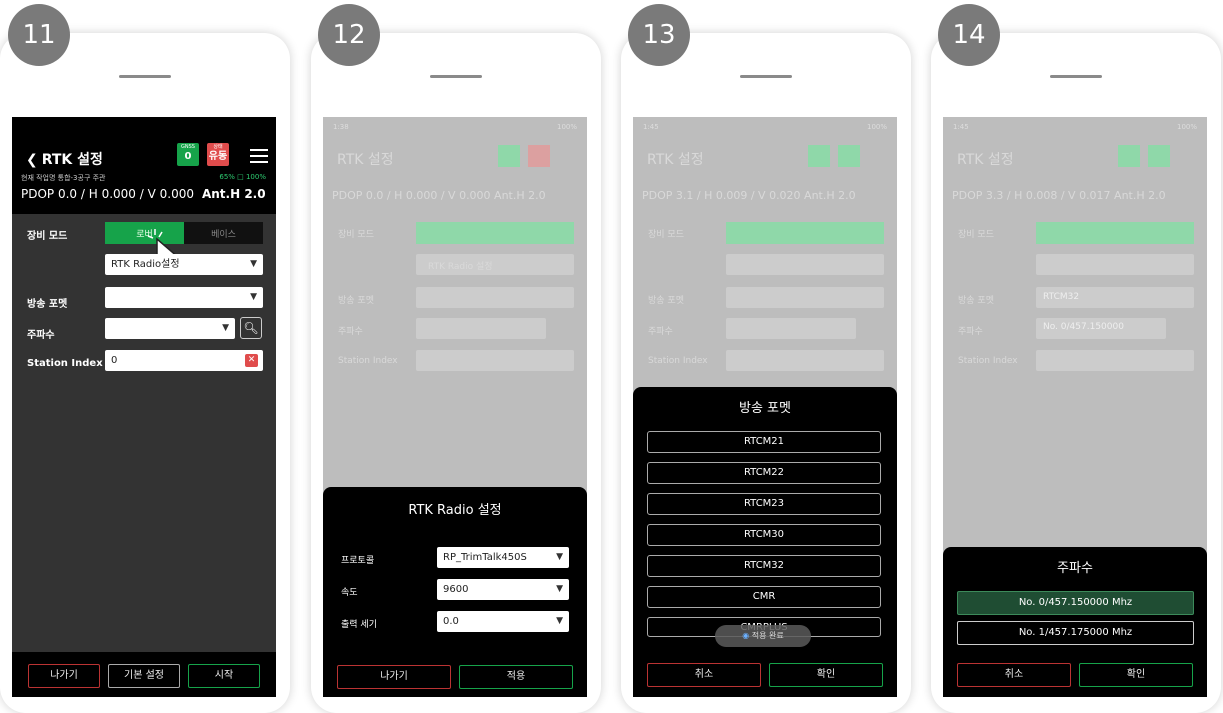 This screenshot has width=1223, height=713. I want to click on dialog-title: 방송 포멧, so click(765, 408).